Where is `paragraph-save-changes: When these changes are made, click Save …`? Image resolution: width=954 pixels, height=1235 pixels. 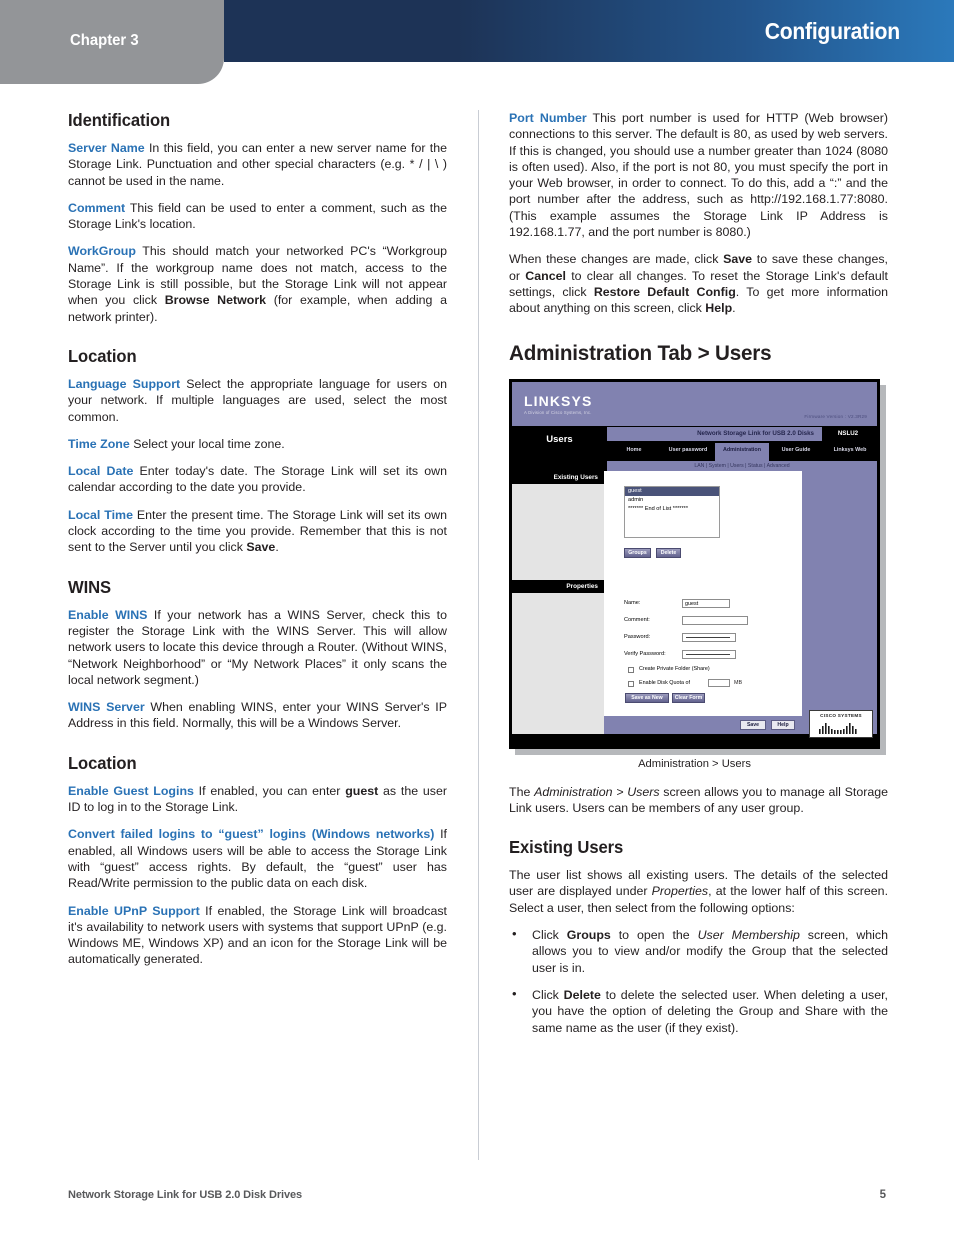
paragraph-save-changes: When these changes are made, click Save … is located at coordinates (698, 283).